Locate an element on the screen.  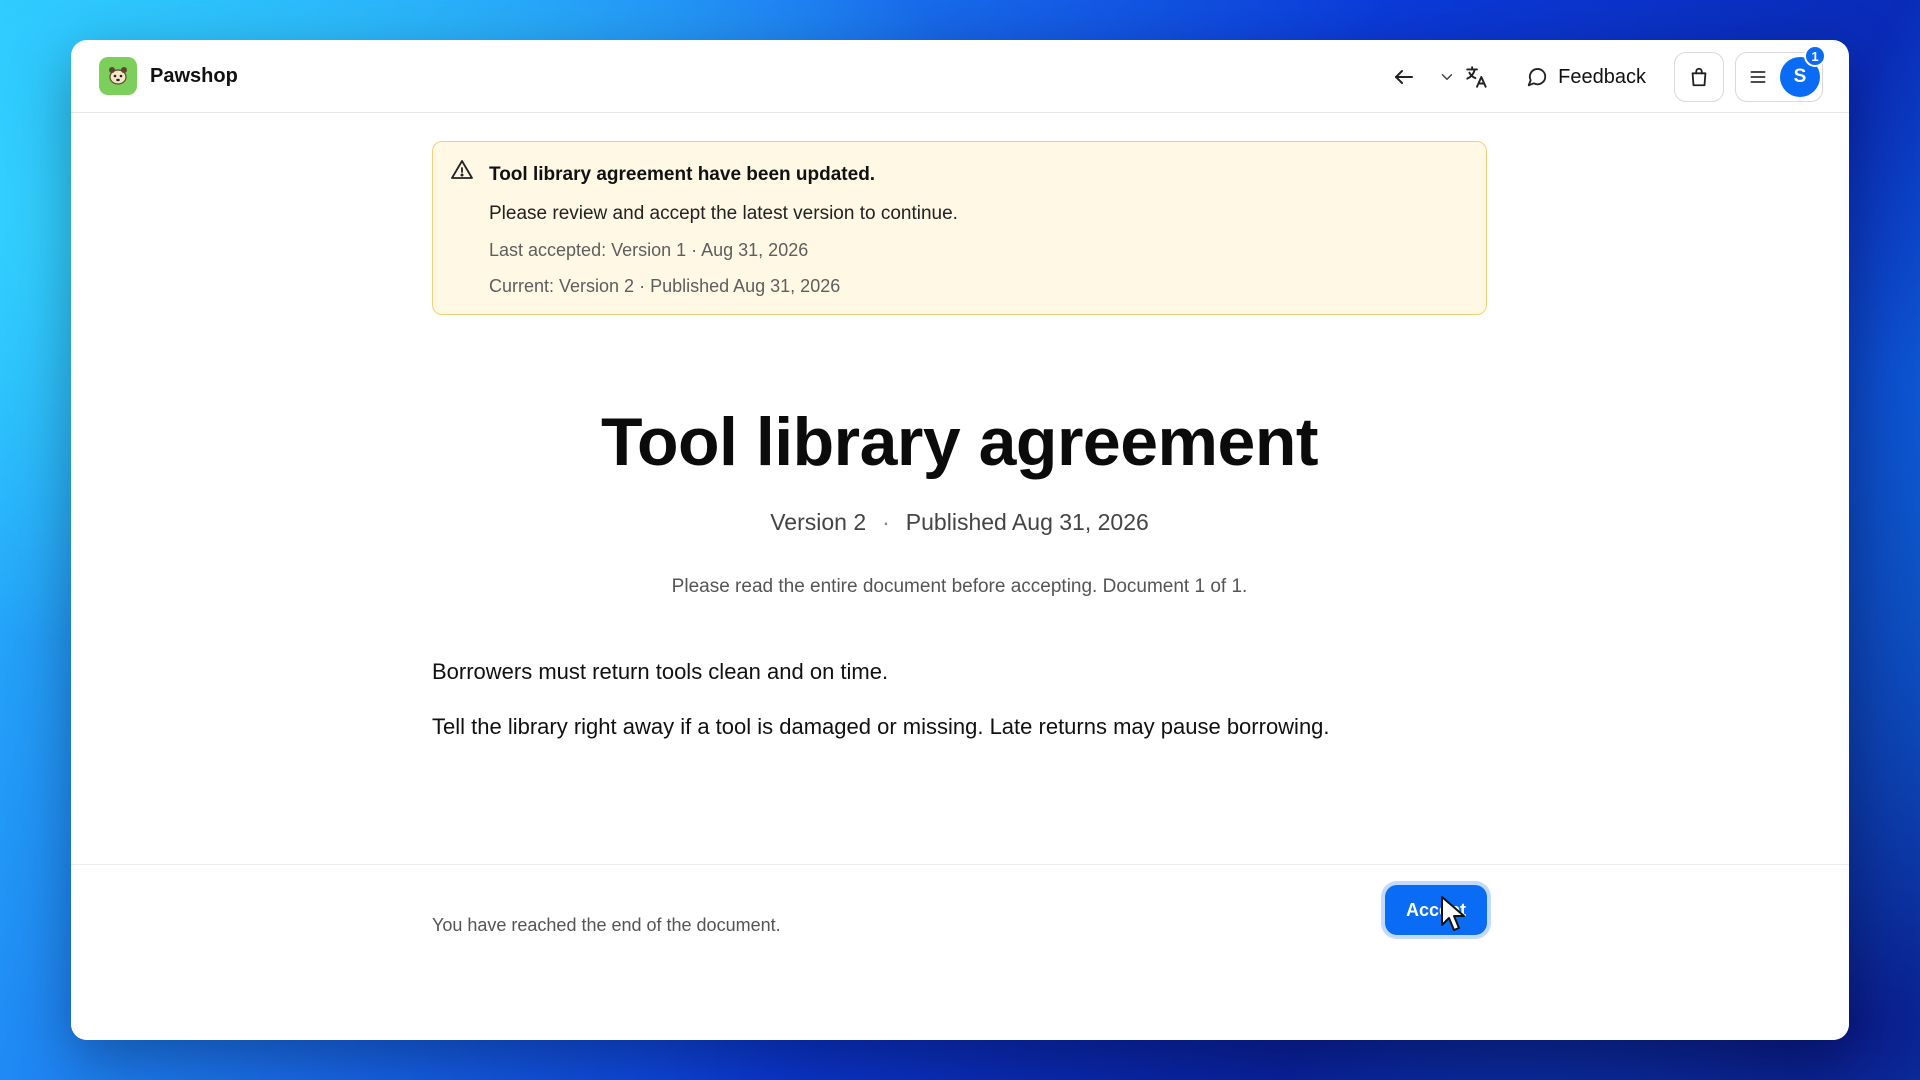
translate-icon is located at coordinates (1476, 77).